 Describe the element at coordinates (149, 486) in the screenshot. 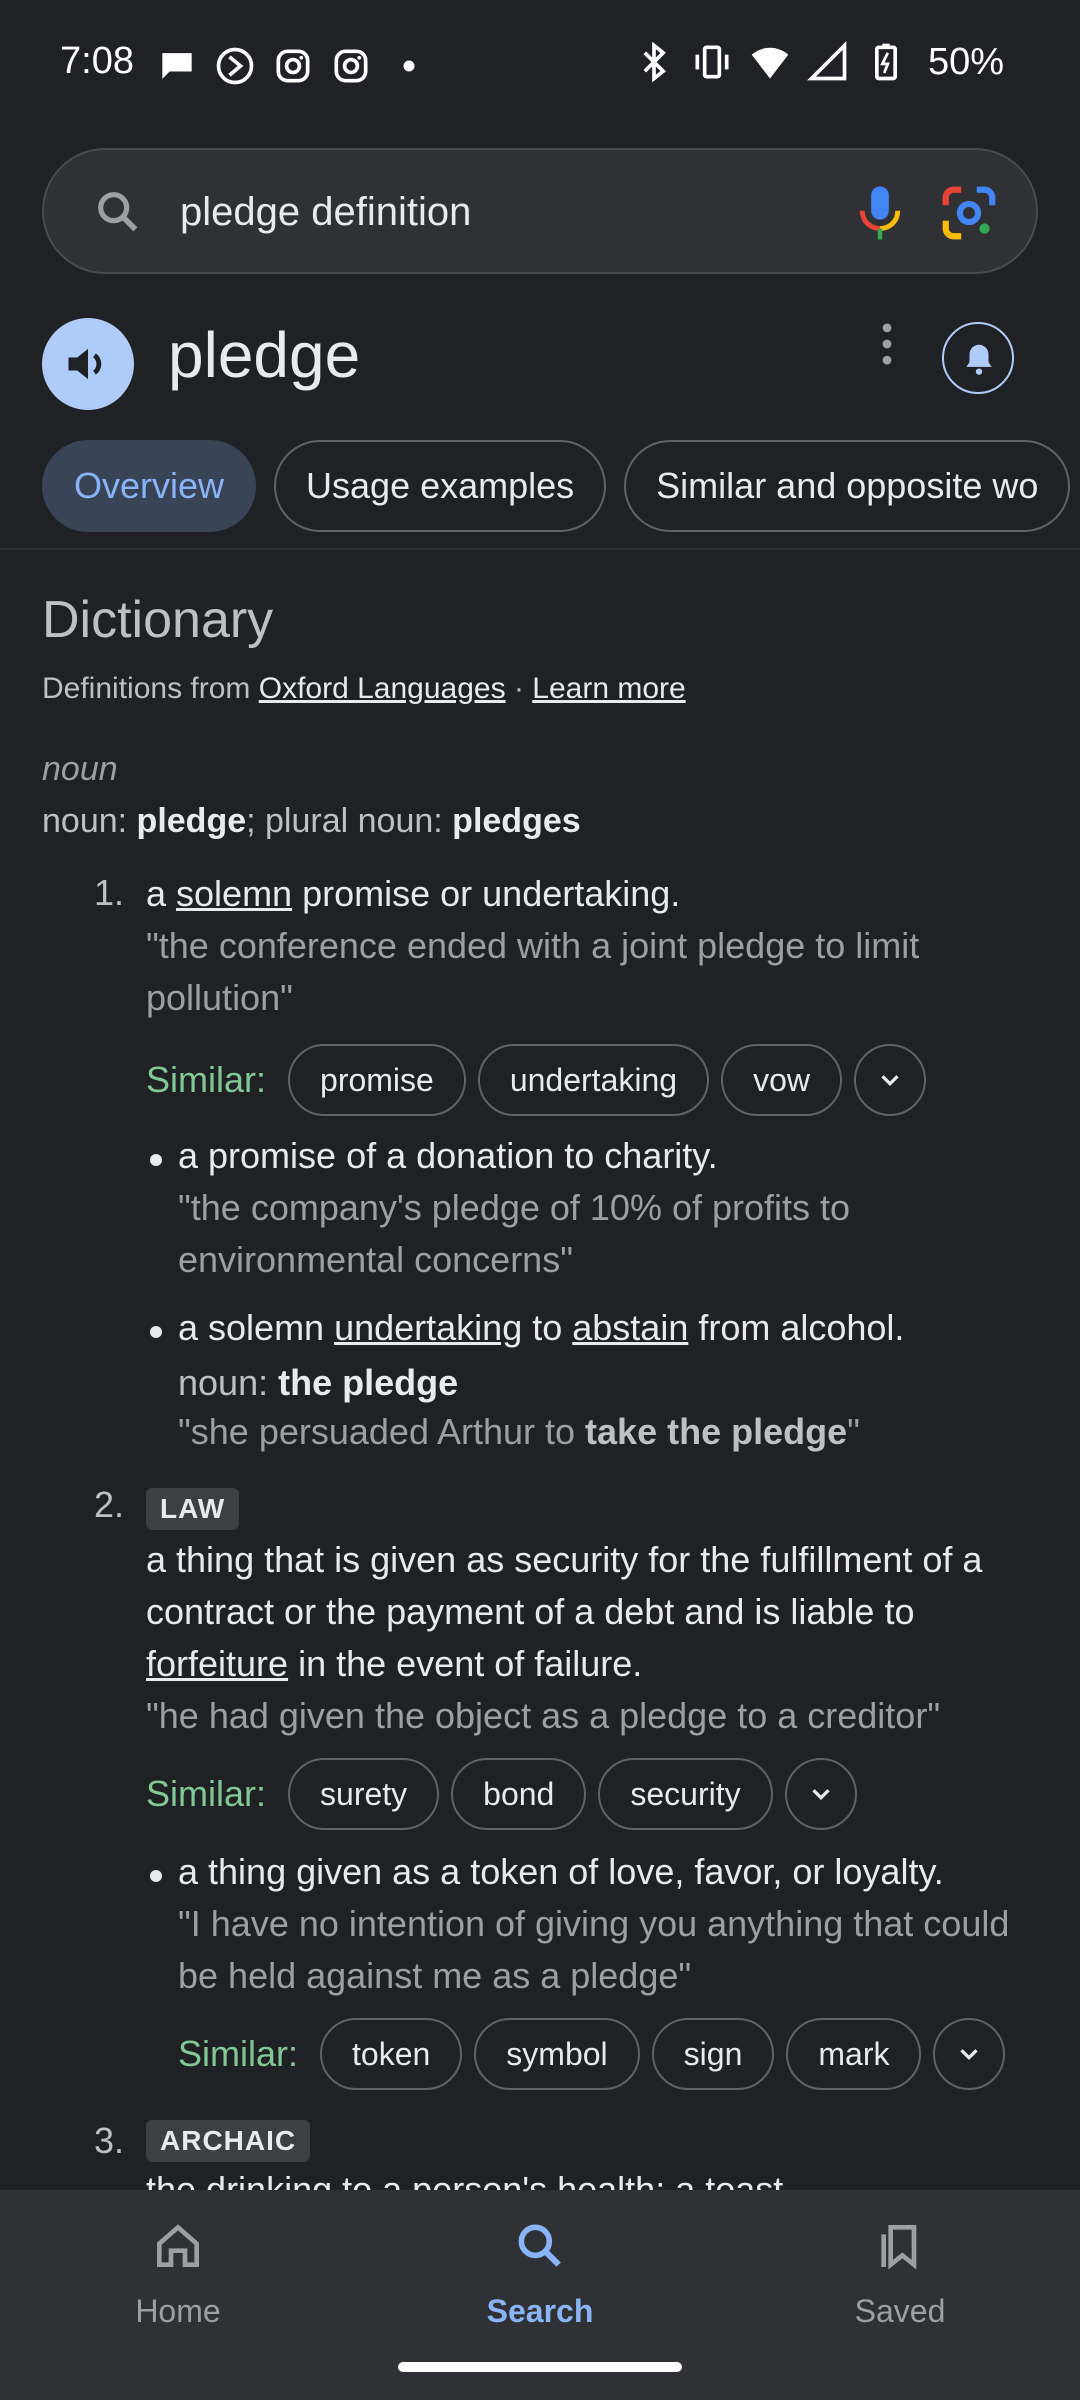

I see `tab-overview: Overview` at that location.